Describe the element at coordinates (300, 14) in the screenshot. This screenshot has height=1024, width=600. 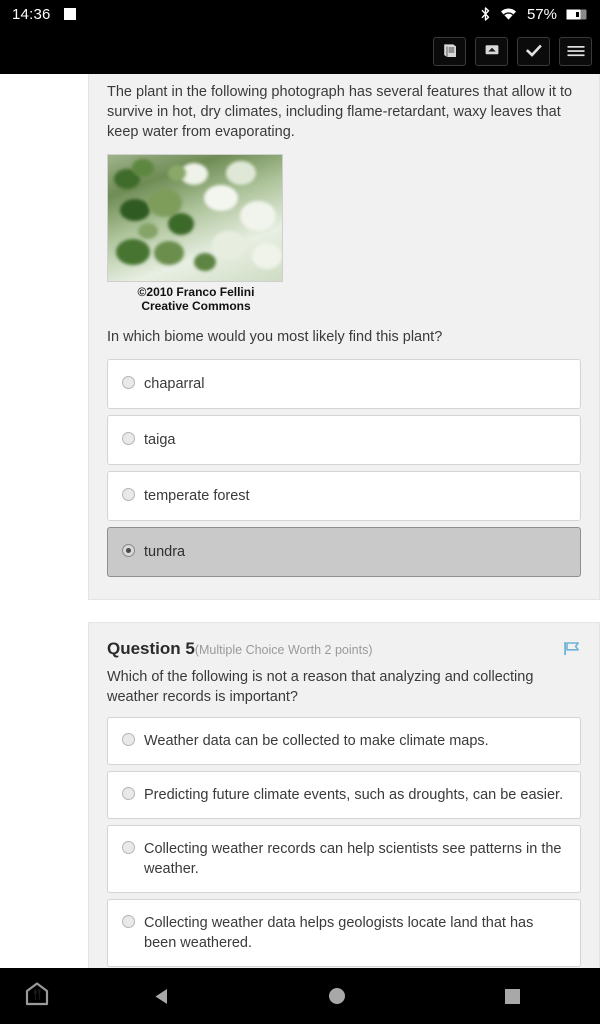
I see `status-bar: 14:36 57%` at that location.